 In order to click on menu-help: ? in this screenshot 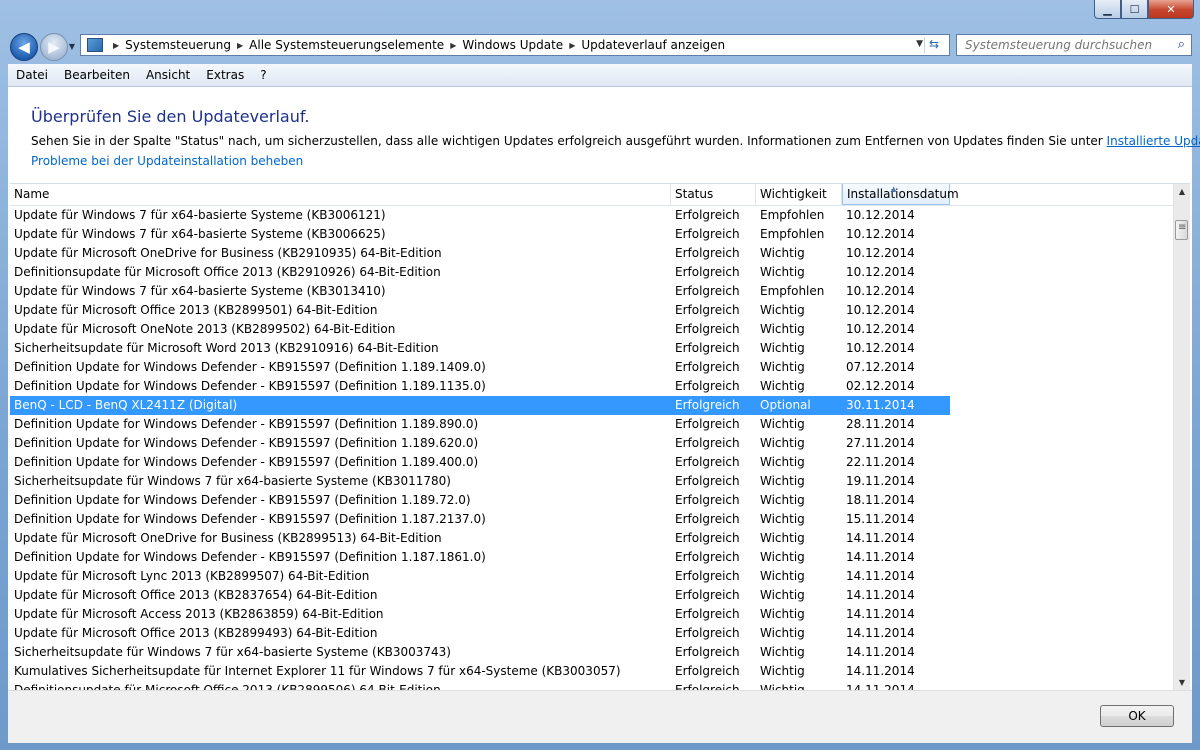, I will do `click(263, 75)`.